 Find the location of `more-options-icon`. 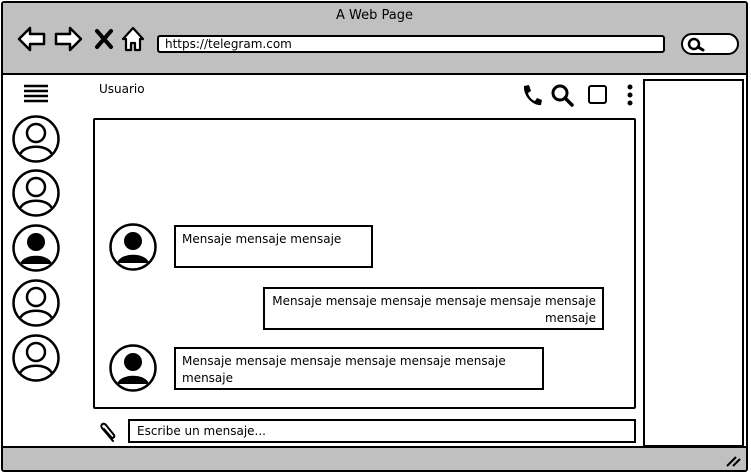

more-options-icon is located at coordinates (630, 95).